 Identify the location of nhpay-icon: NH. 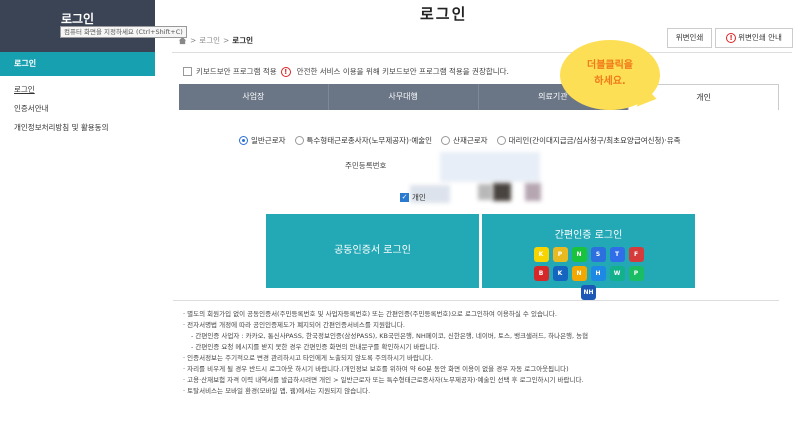
(588, 292).